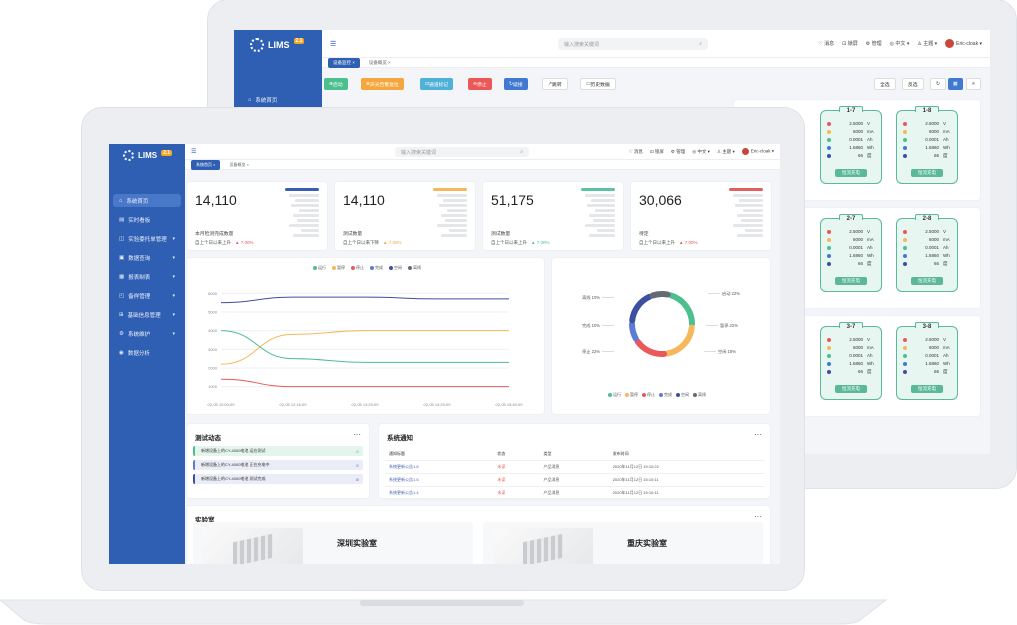 The height and width of the screenshot is (625, 1017). Describe the element at coordinates (148, 155) in the screenshot. I see `front-logo: LIMS 2.1` at that location.